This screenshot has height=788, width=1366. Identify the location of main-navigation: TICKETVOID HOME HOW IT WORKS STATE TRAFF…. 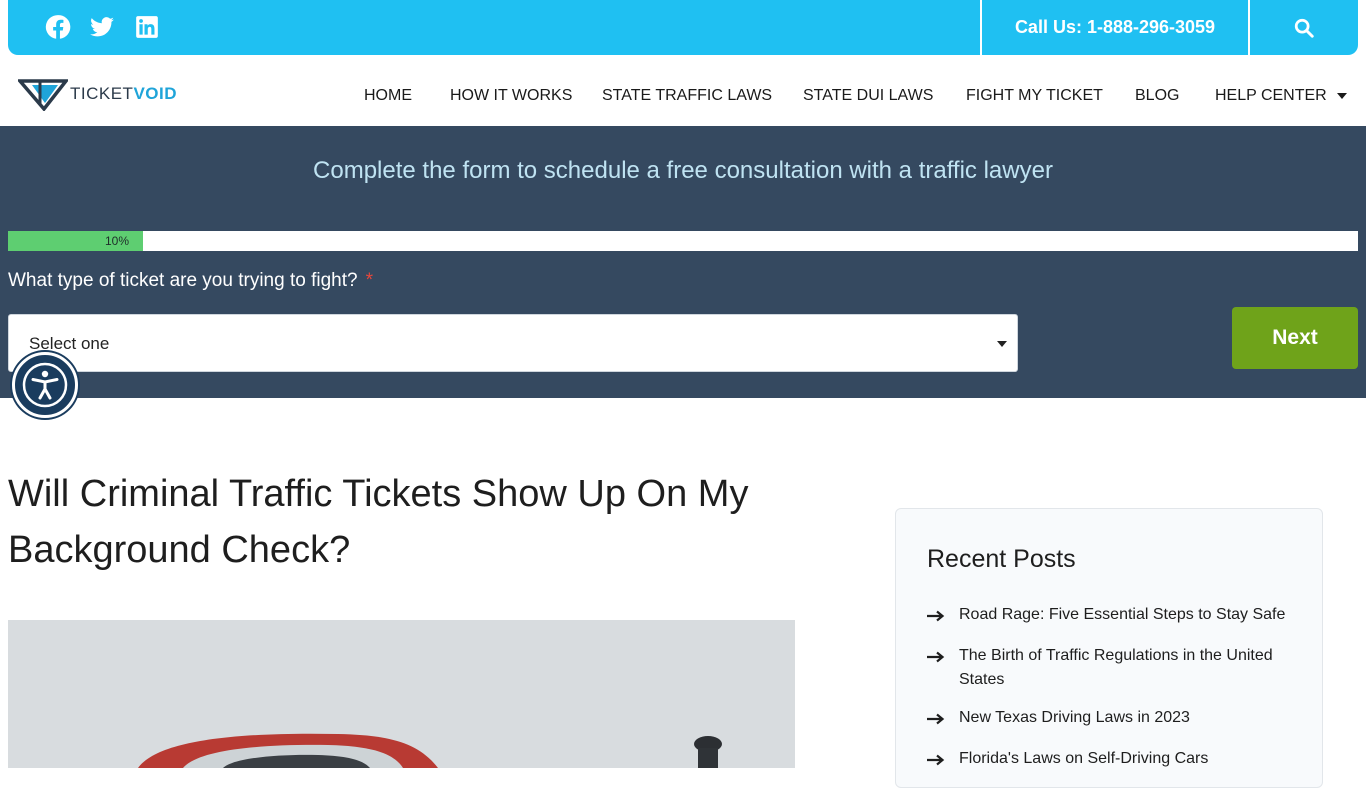
(683, 90).